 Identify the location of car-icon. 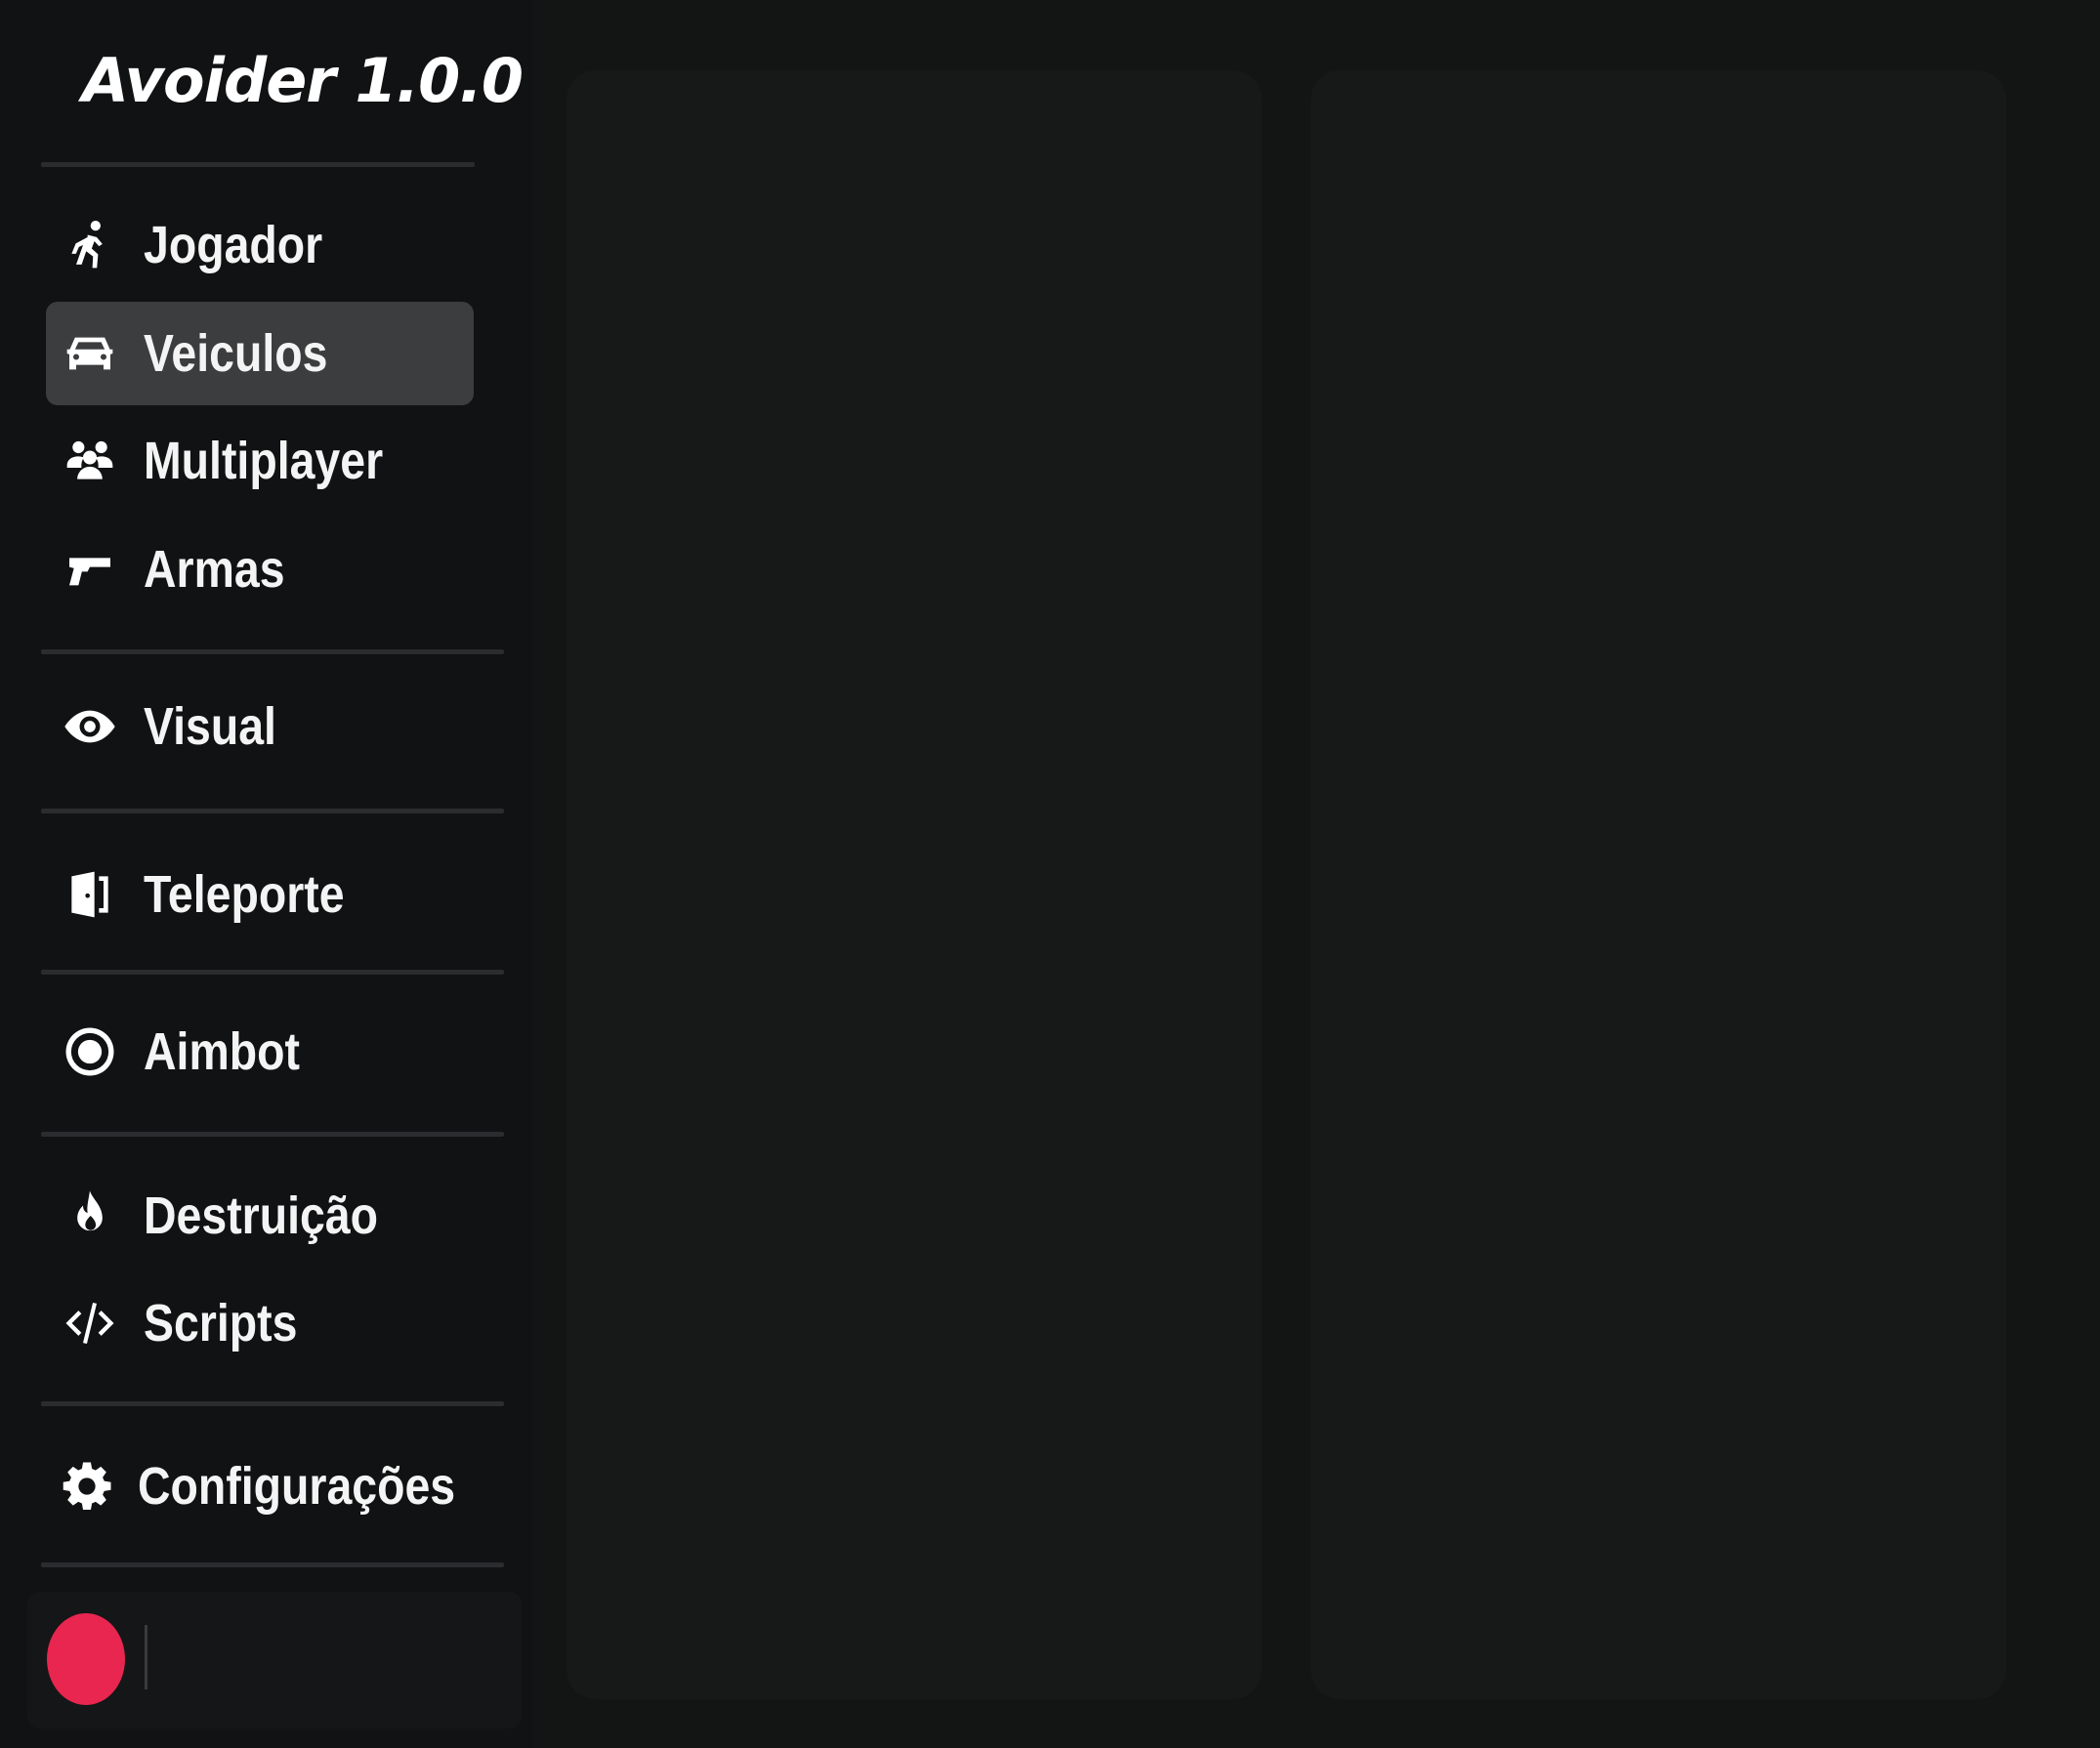
(90, 353).